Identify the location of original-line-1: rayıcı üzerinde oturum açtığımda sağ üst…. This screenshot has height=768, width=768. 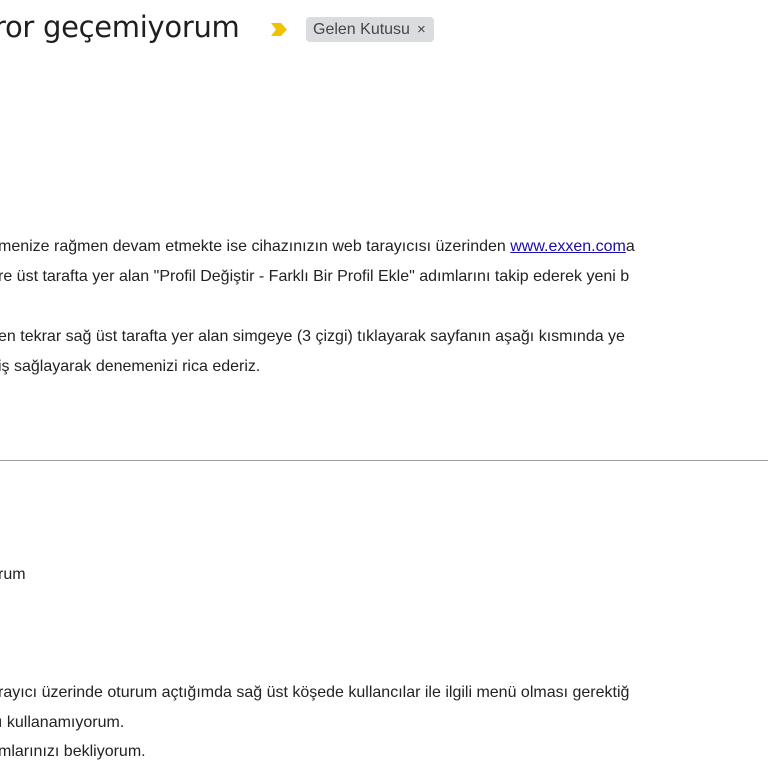
(315, 692).